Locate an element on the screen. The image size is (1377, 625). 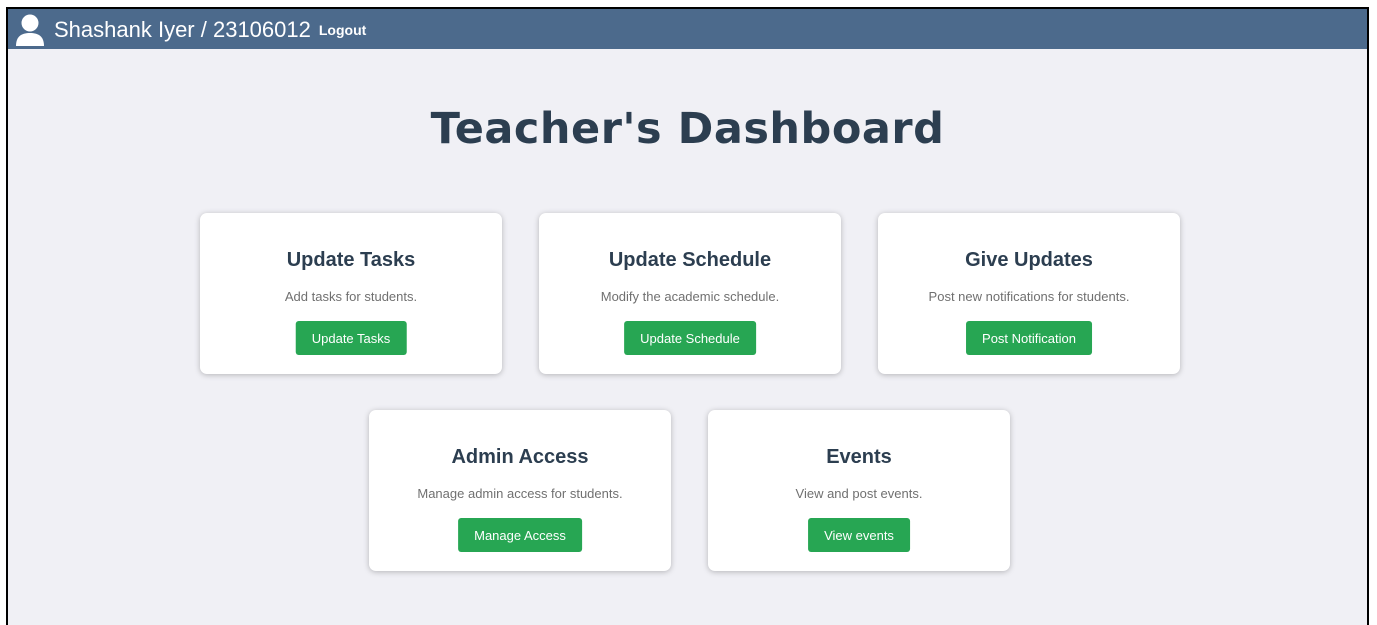
card-title: Admin Access is located at coordinates (520, 457).